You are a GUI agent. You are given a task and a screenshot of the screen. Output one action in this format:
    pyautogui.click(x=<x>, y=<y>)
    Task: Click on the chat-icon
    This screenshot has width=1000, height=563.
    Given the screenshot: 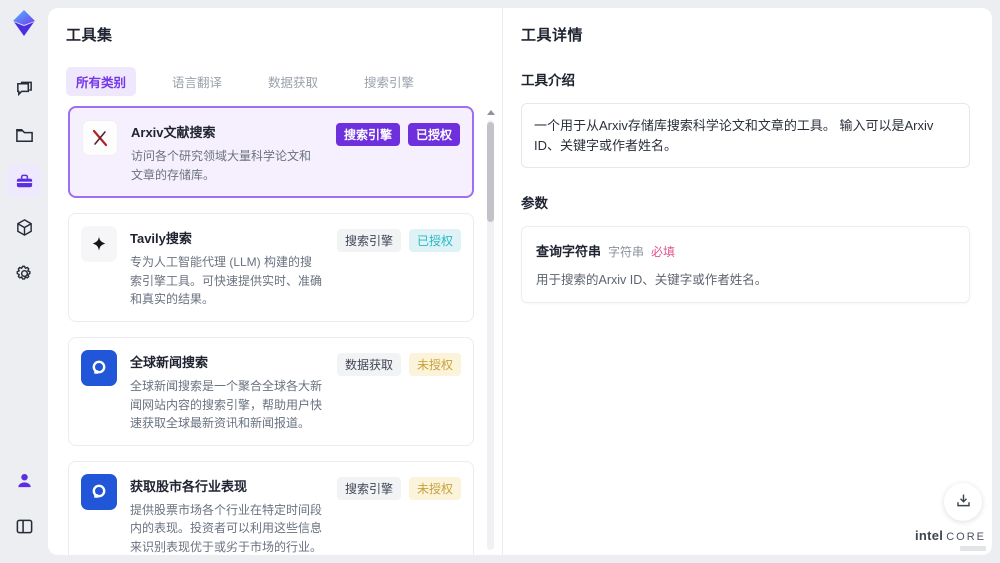 What is the action you would take?
    pyautogui.click(x=24, y=89)
    